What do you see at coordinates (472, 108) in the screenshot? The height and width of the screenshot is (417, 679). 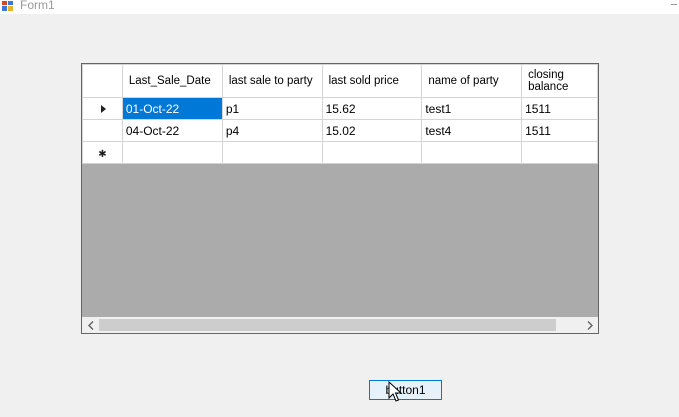 I see `table-cell: test1` at bounding box center [472, 108].